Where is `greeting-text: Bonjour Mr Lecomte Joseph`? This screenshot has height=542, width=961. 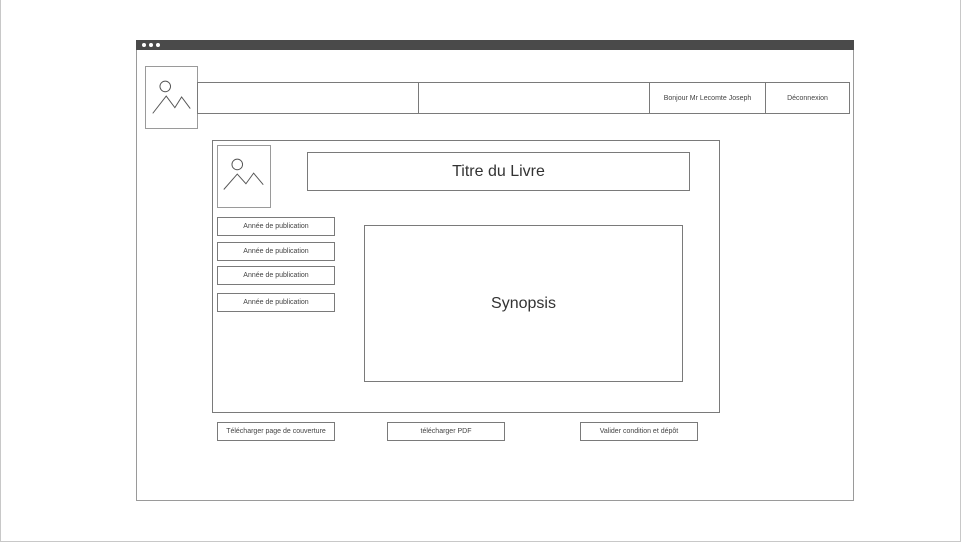 greeting-text: Bonjour Mr Lecomte Joseph is located at coordinates (707, 98).